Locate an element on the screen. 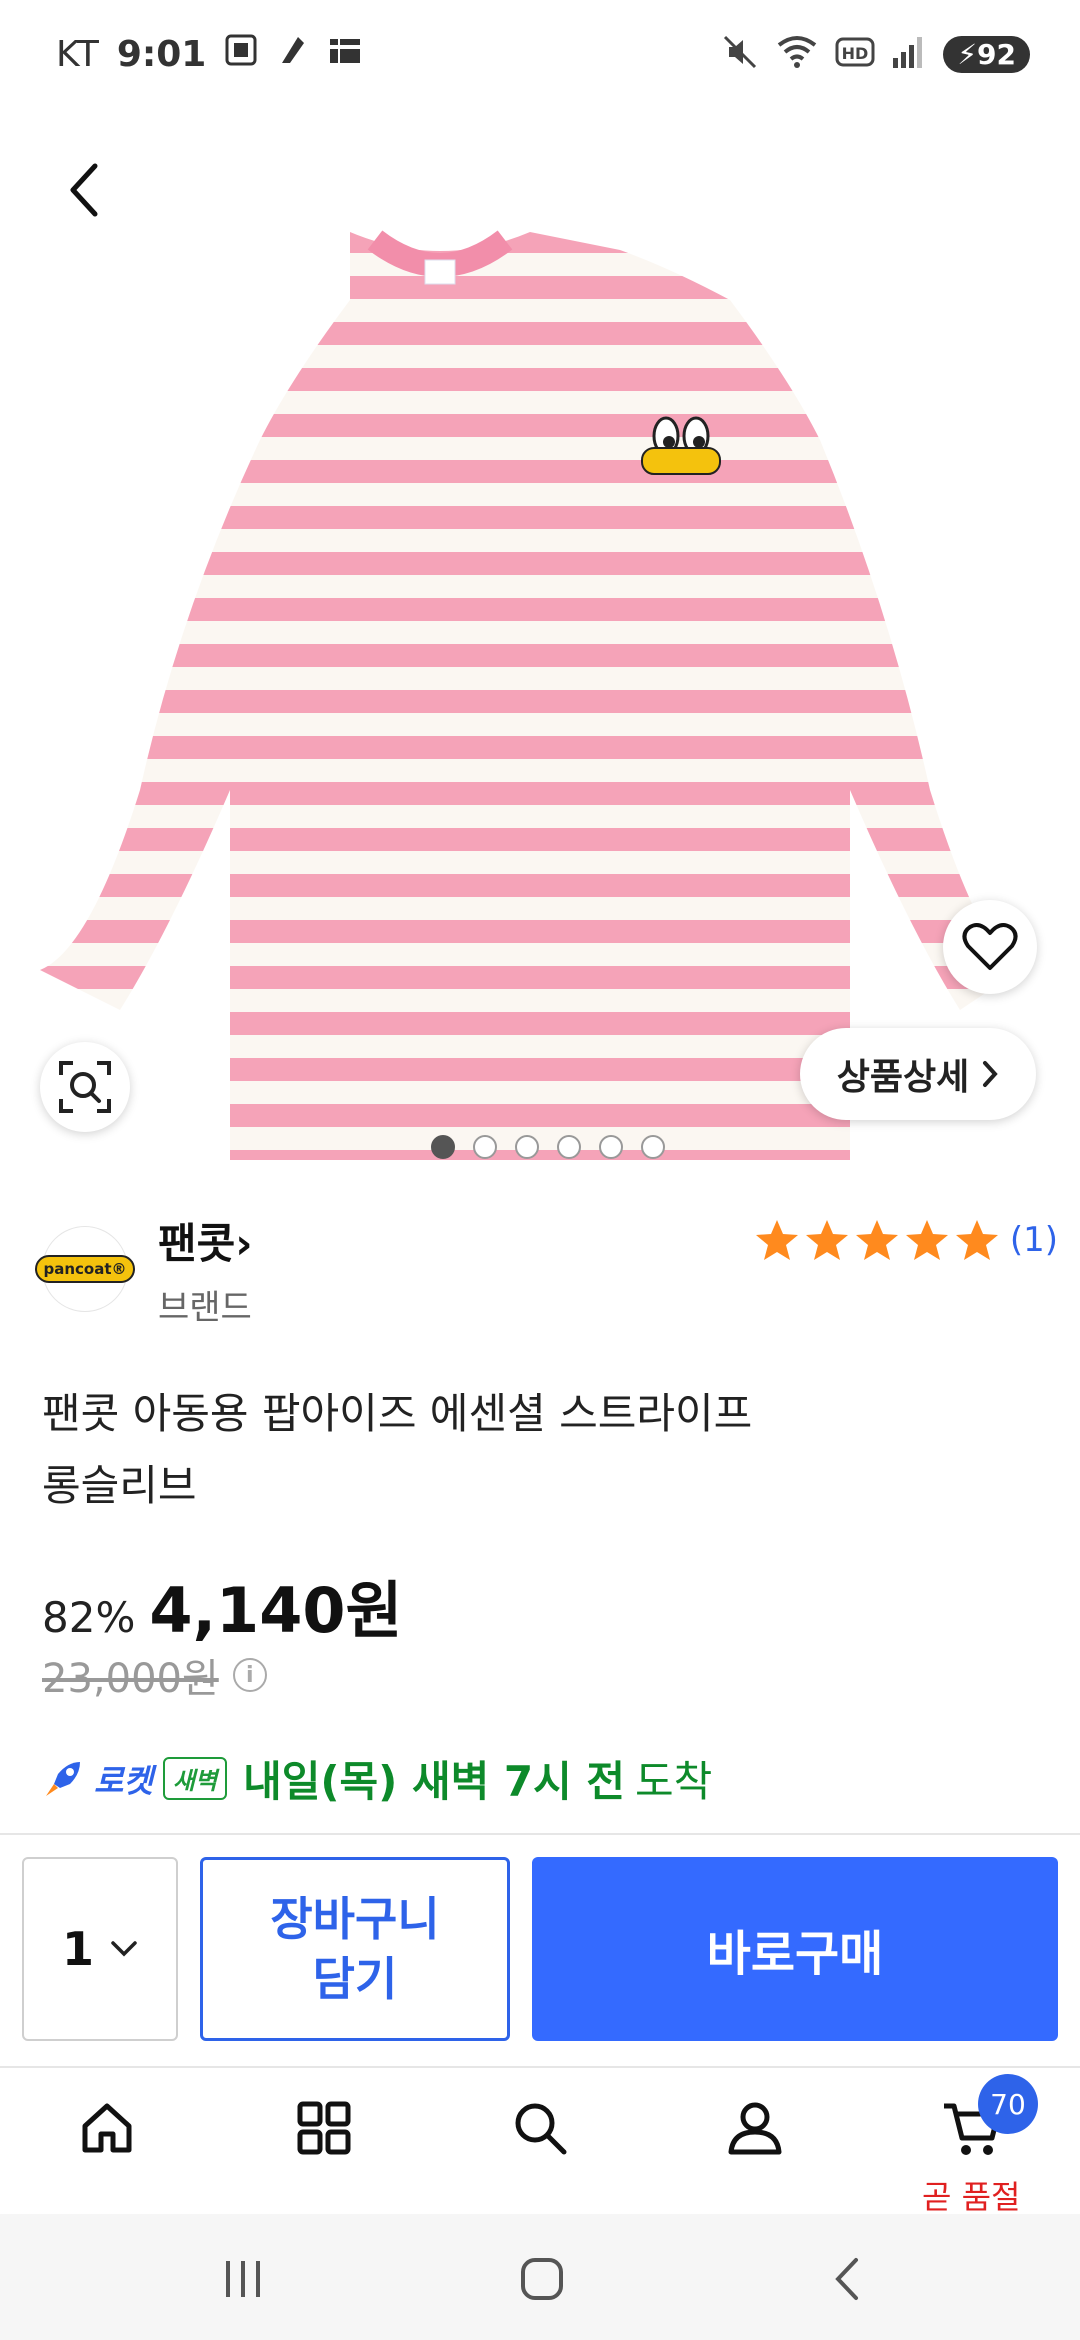  battery-level: 92 is located at coordinates (996, 54).